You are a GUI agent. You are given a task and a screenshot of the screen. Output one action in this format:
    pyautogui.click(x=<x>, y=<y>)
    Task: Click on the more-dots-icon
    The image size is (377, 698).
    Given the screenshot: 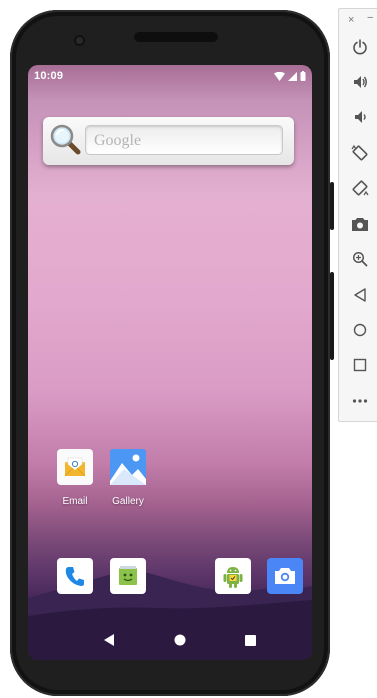 What is the action you would take?
    pyautogui.click(x=360, y=401)
    